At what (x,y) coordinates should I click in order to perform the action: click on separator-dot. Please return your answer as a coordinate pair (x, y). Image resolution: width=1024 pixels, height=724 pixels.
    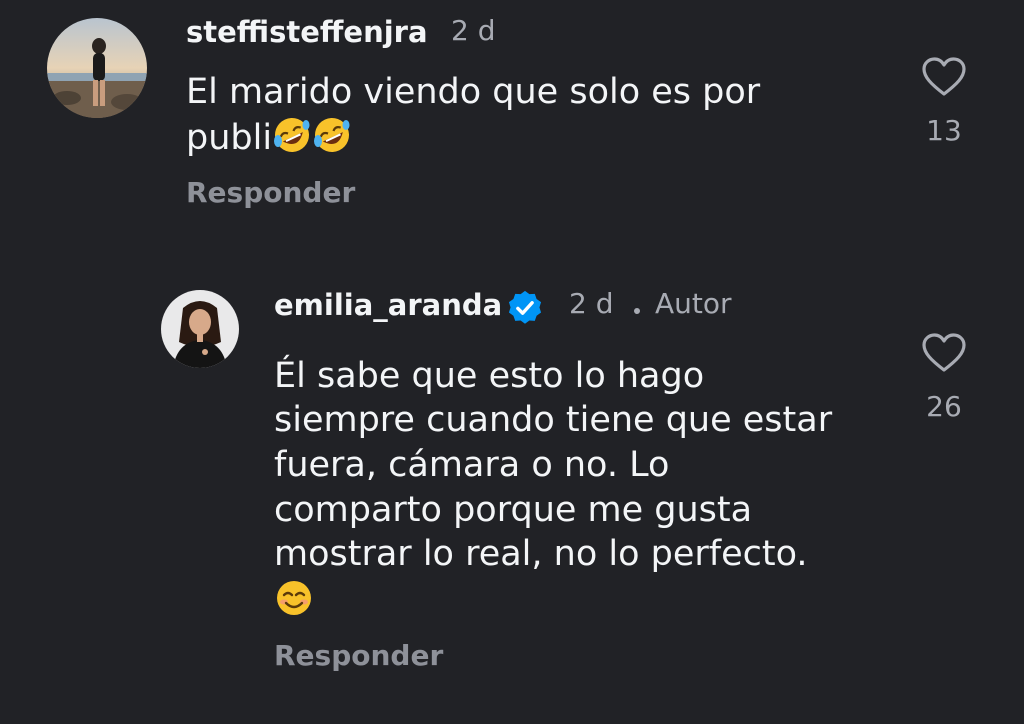
    Looking at the image, I should click on (637, 311).